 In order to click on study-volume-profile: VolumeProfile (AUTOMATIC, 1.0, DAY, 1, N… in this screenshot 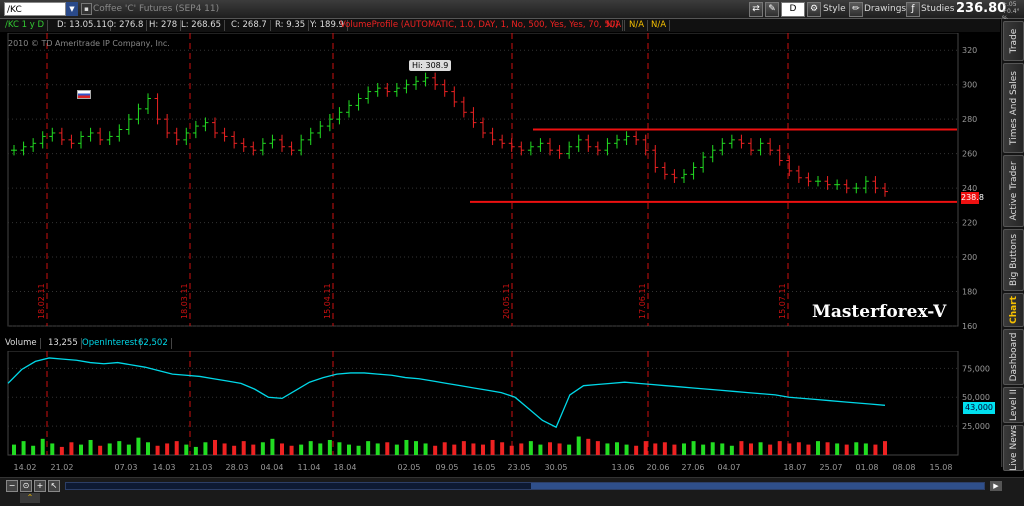, I will do `click(480, 25)`.